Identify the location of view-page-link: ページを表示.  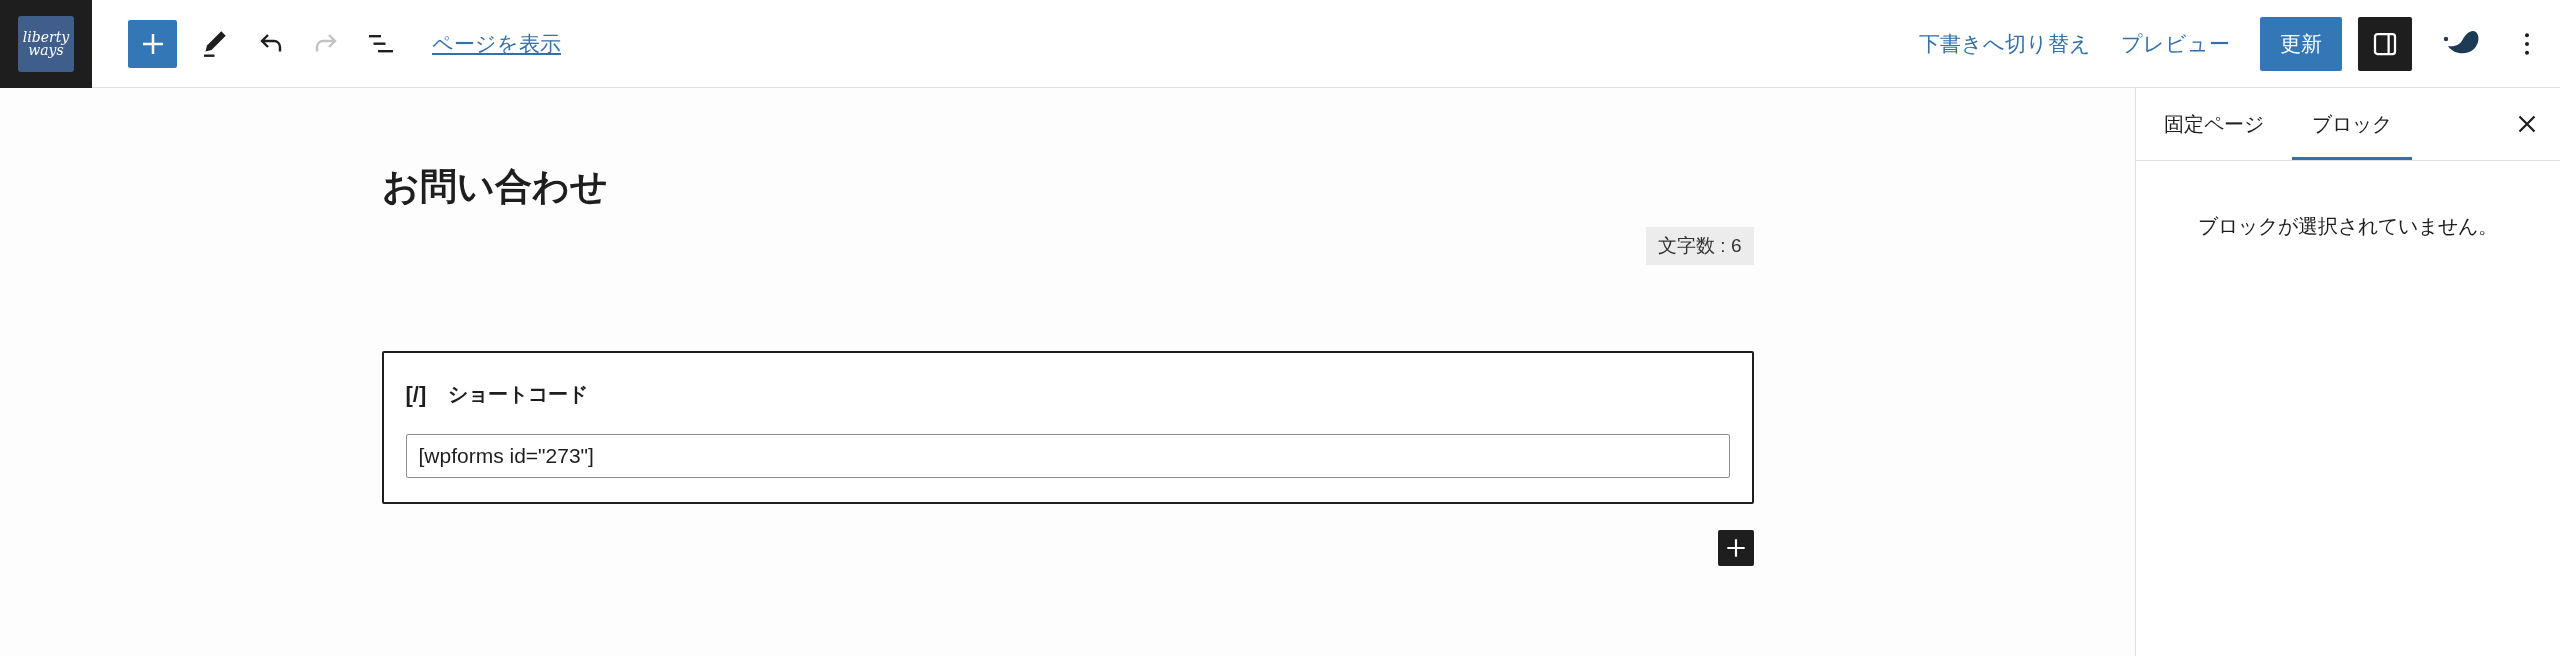
(496, 43).